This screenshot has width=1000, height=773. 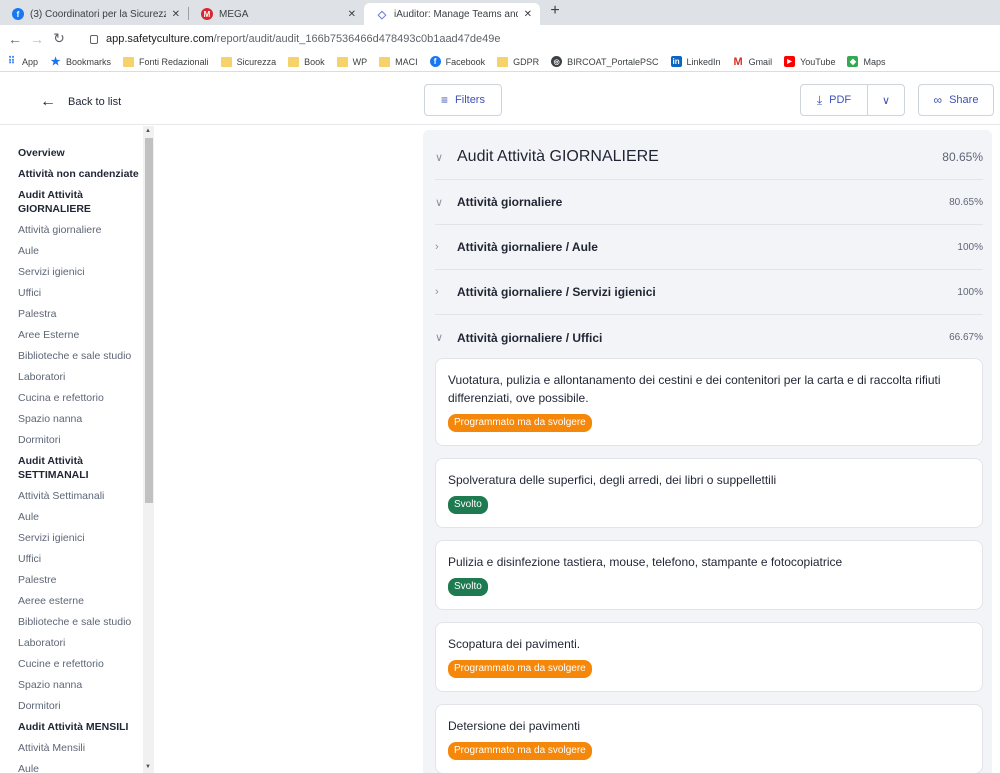 What do you see at coordinates (11, 61) in the screenshot?
I see `apps-grid-icon: ⠿` at bounding box center [11, 61].